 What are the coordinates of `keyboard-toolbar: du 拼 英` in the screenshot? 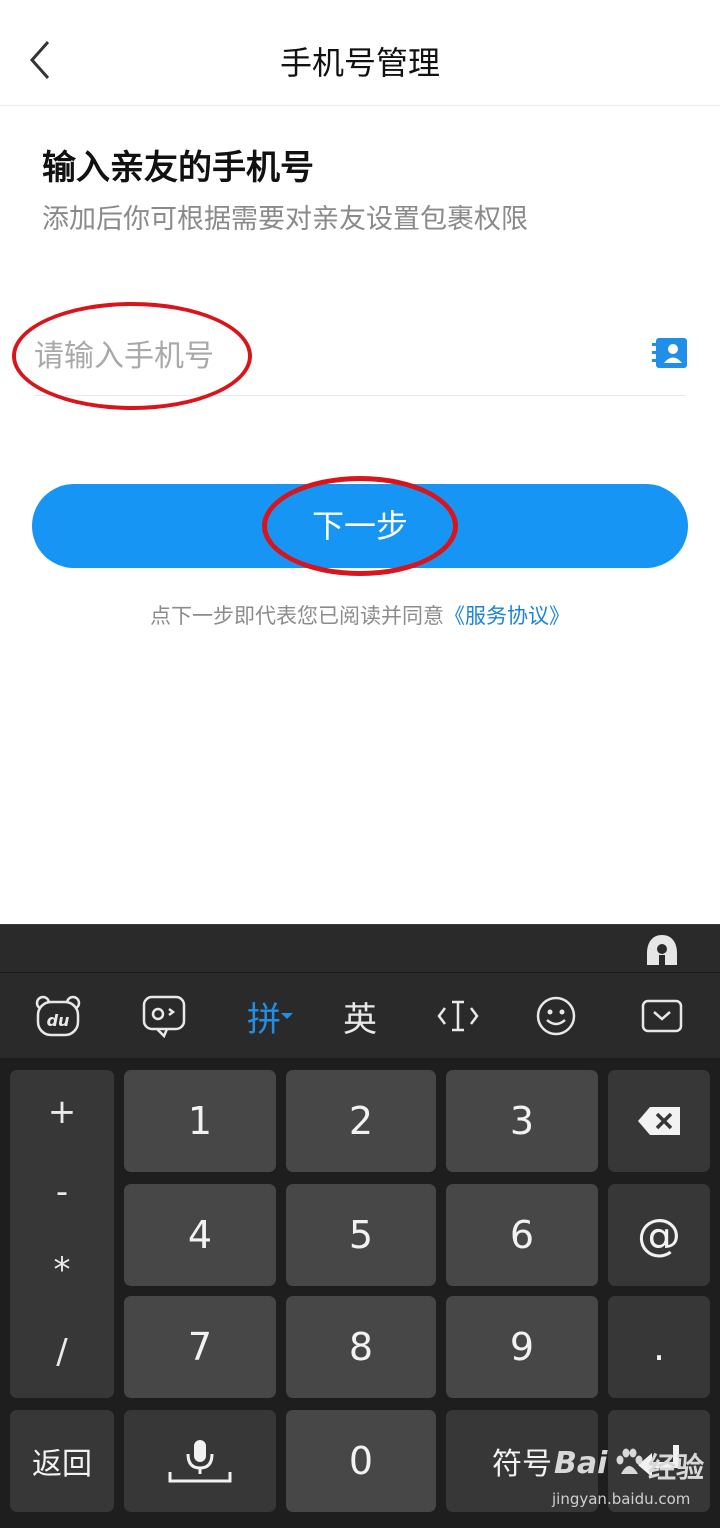 It's located at (360, 1015).